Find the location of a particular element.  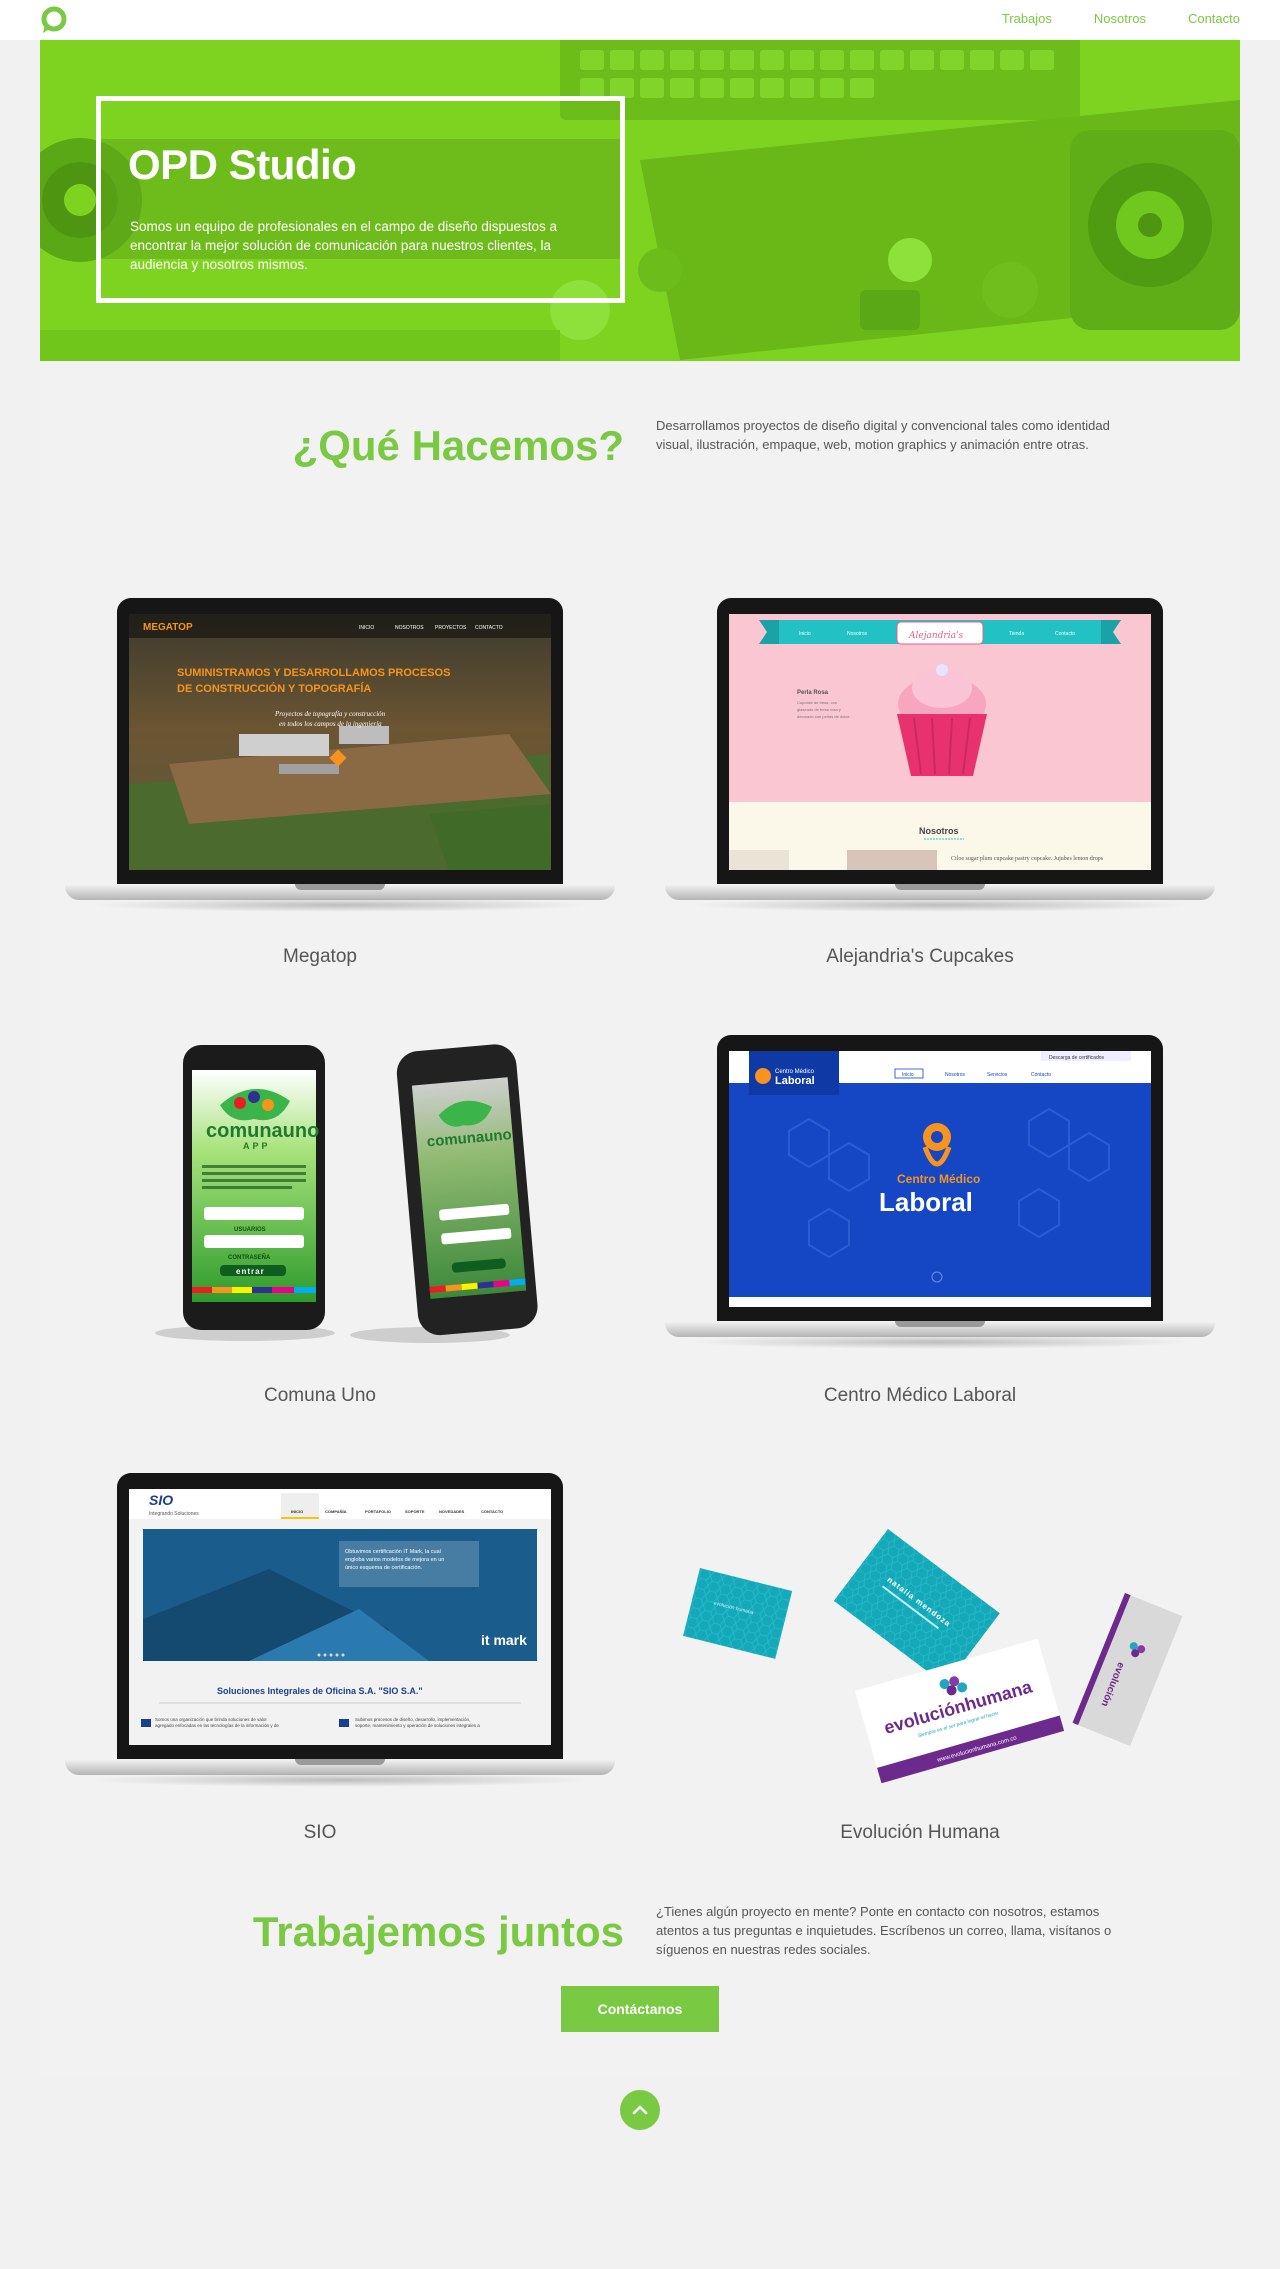

scroll-top-button is located at coordinates (640, 2110).